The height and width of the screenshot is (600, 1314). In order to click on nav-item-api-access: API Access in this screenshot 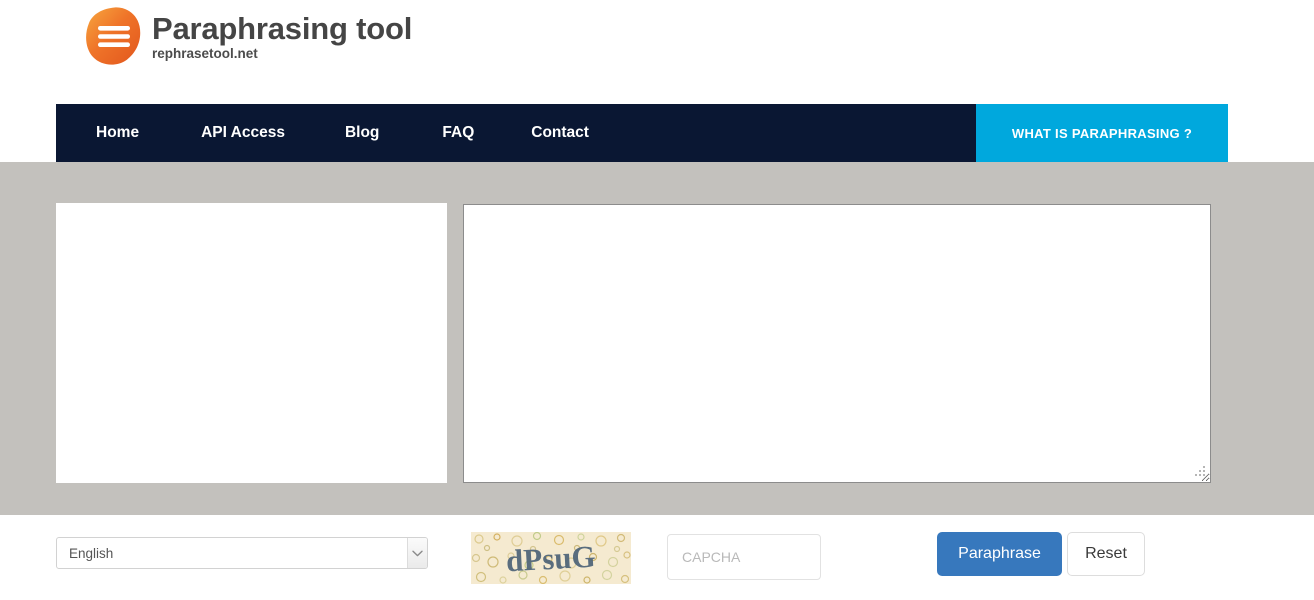, I will do `click(243, 133)`.